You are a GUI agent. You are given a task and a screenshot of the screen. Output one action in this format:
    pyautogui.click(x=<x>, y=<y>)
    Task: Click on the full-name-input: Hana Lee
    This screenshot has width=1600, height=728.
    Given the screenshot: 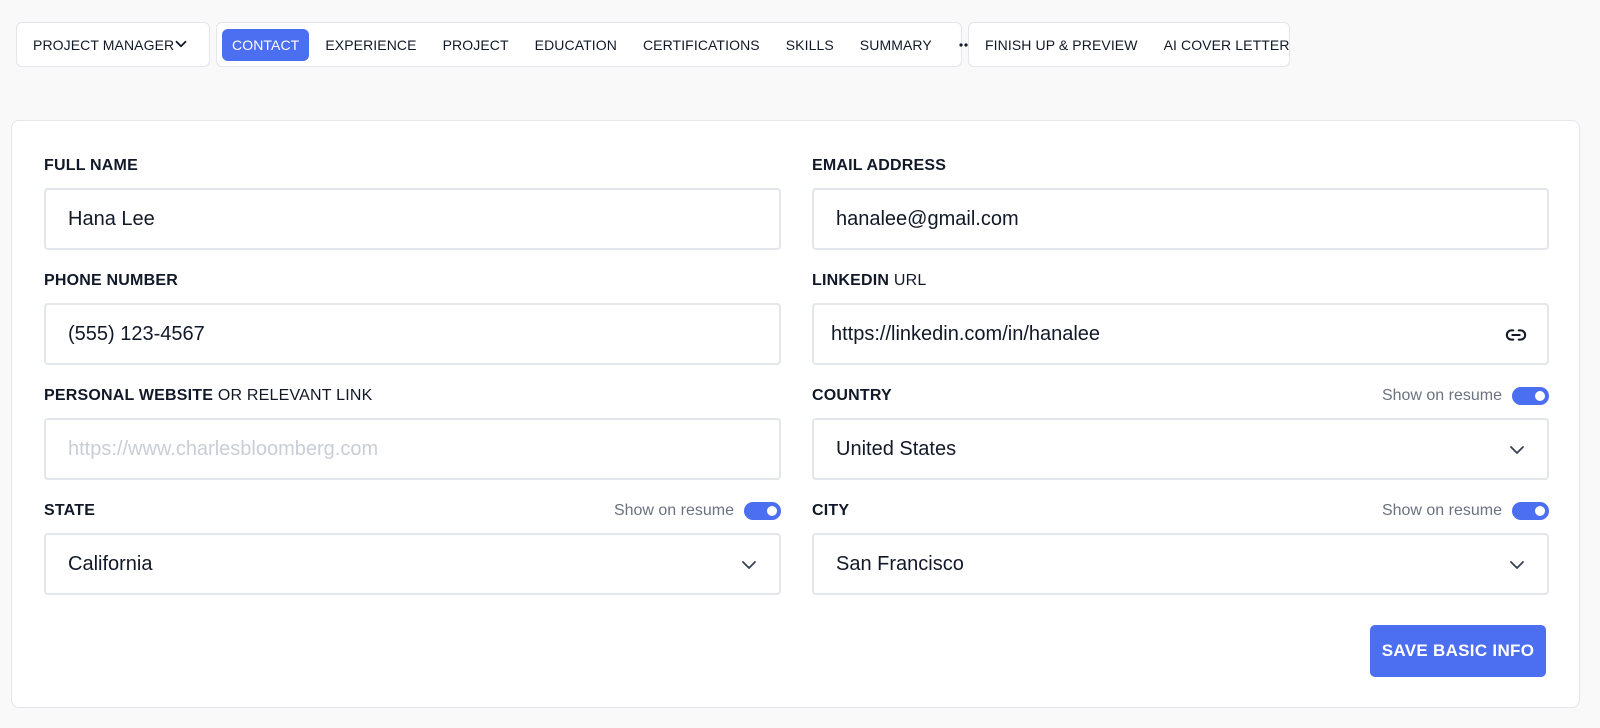 What is the action you would take?
    pyautogui.click(x=412, y=219)
    